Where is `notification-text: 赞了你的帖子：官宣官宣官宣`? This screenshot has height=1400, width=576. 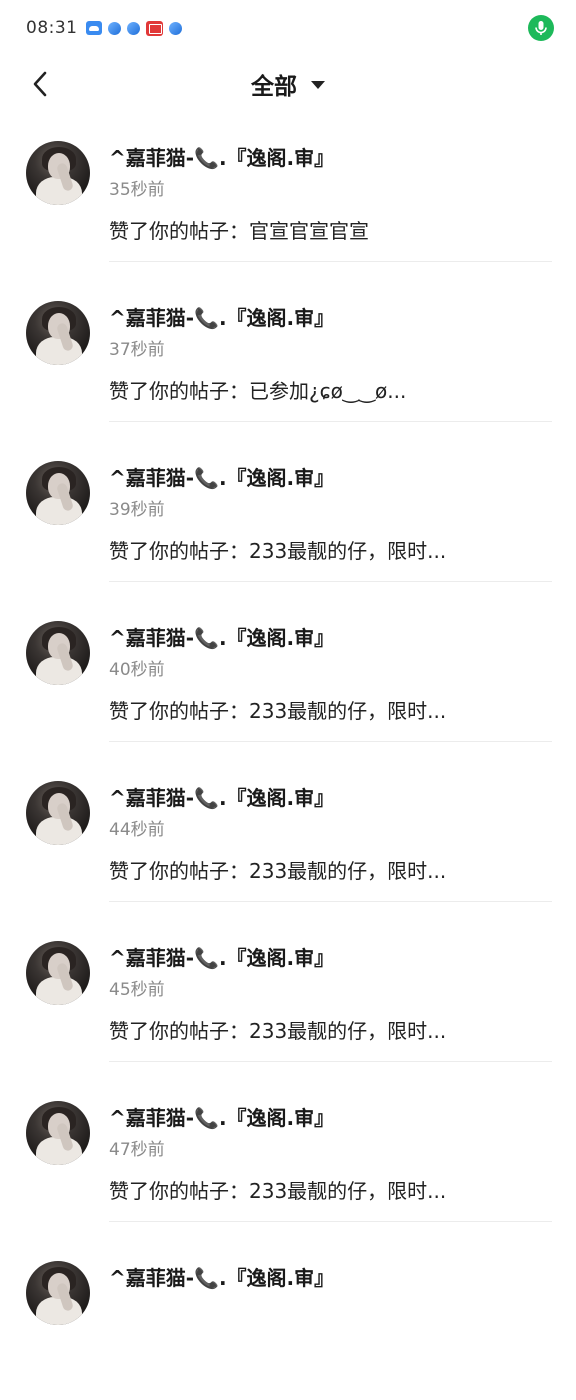 notification-text: 赞了你的帖子：官宣官宣官宣 is located at coordinates (239, 231).